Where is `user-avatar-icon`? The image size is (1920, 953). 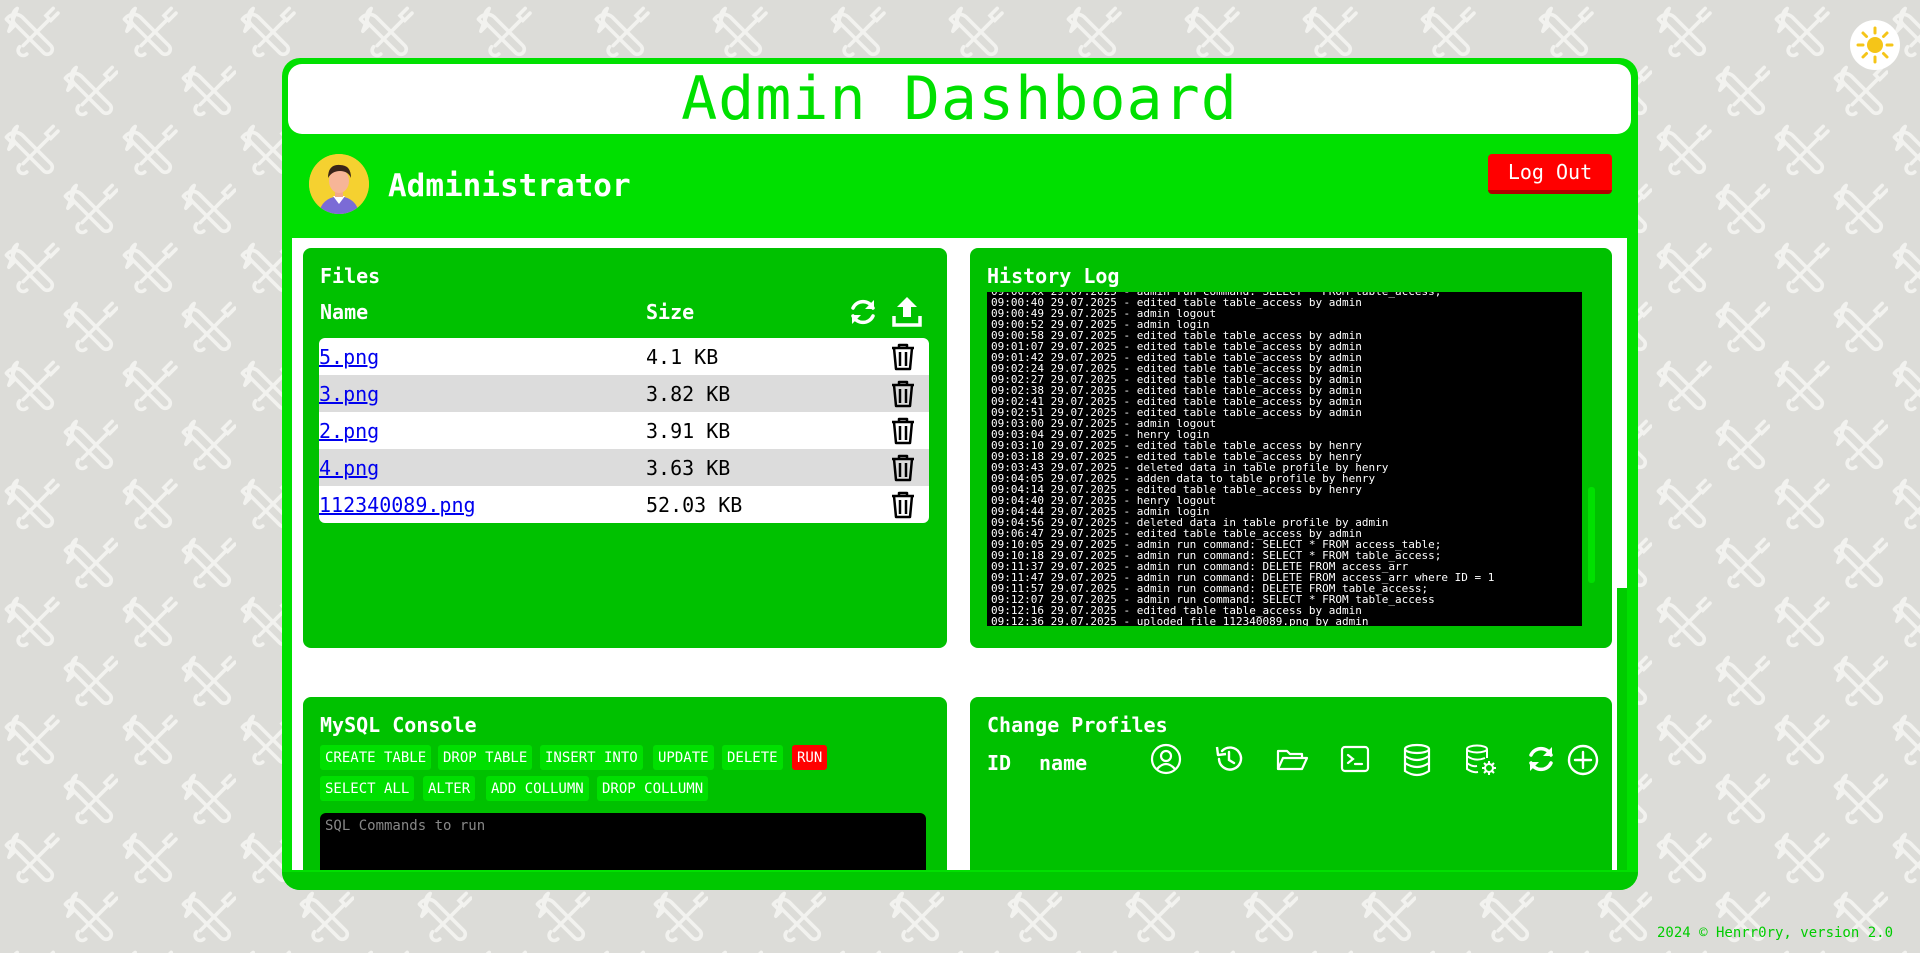 user-avatar-icon is located at coordinates (339, 184).